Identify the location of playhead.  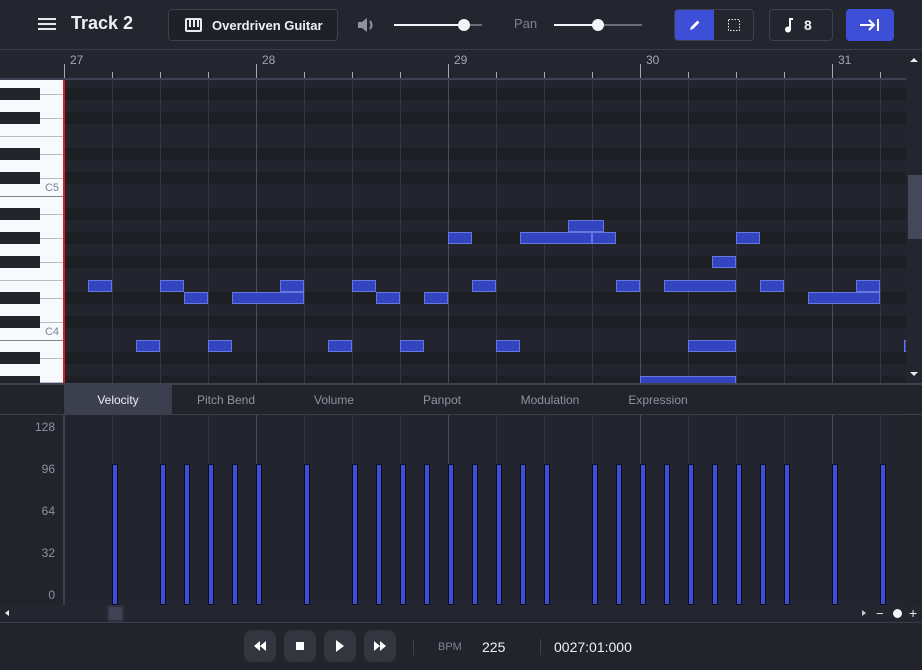
(64, 231).